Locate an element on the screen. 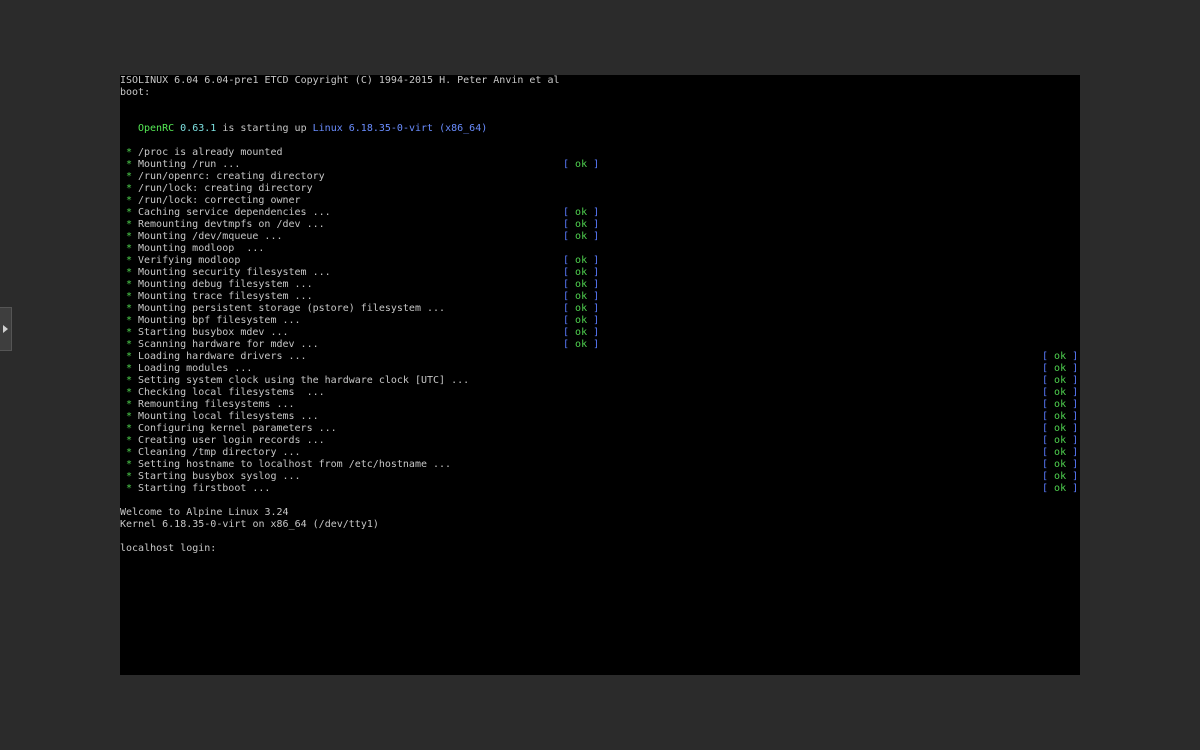 This screenshot has height=750, width=1200. service-text: /proc is already mounted is located at coordinates (210, 152).